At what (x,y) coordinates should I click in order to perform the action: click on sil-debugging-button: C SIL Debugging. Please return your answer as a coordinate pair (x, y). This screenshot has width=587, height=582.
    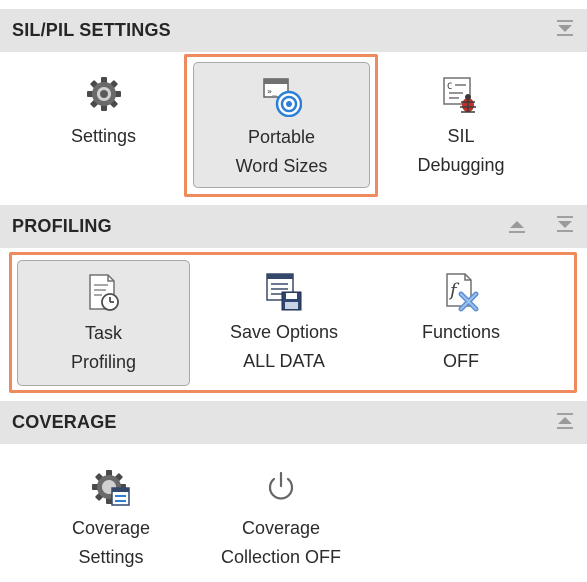
    Looking at the image, I should click on (461, 132).